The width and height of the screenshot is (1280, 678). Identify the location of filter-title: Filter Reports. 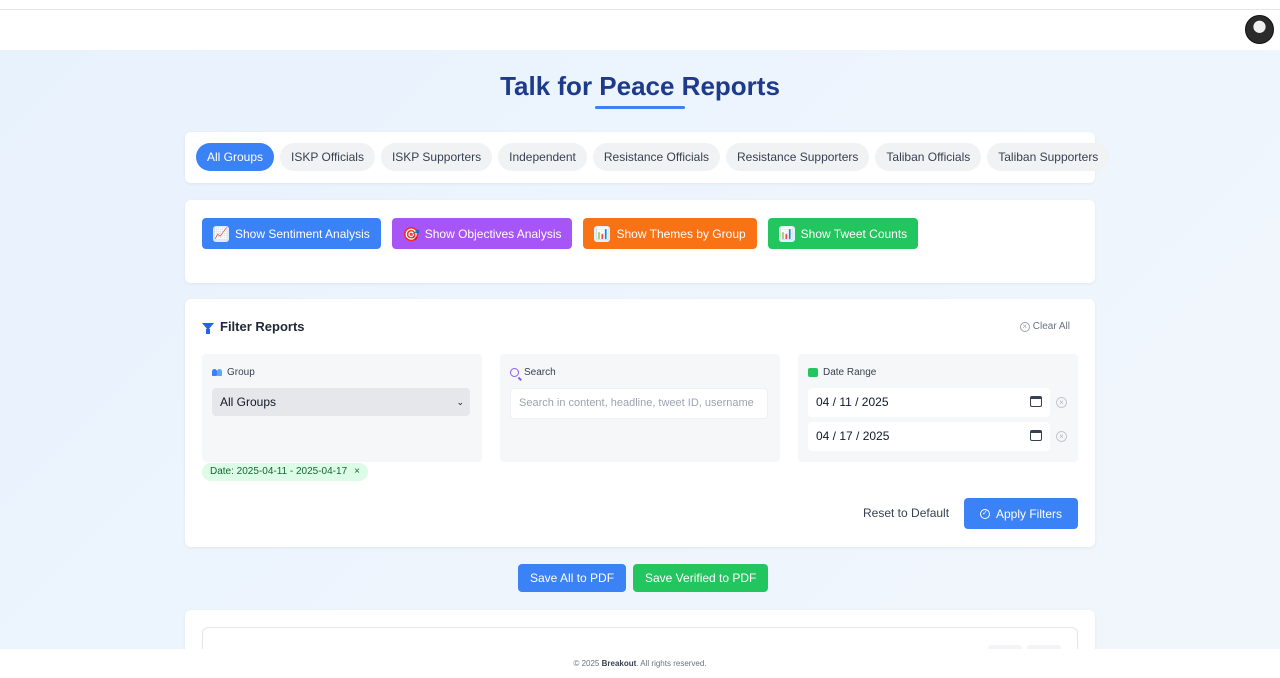
(253, 326).